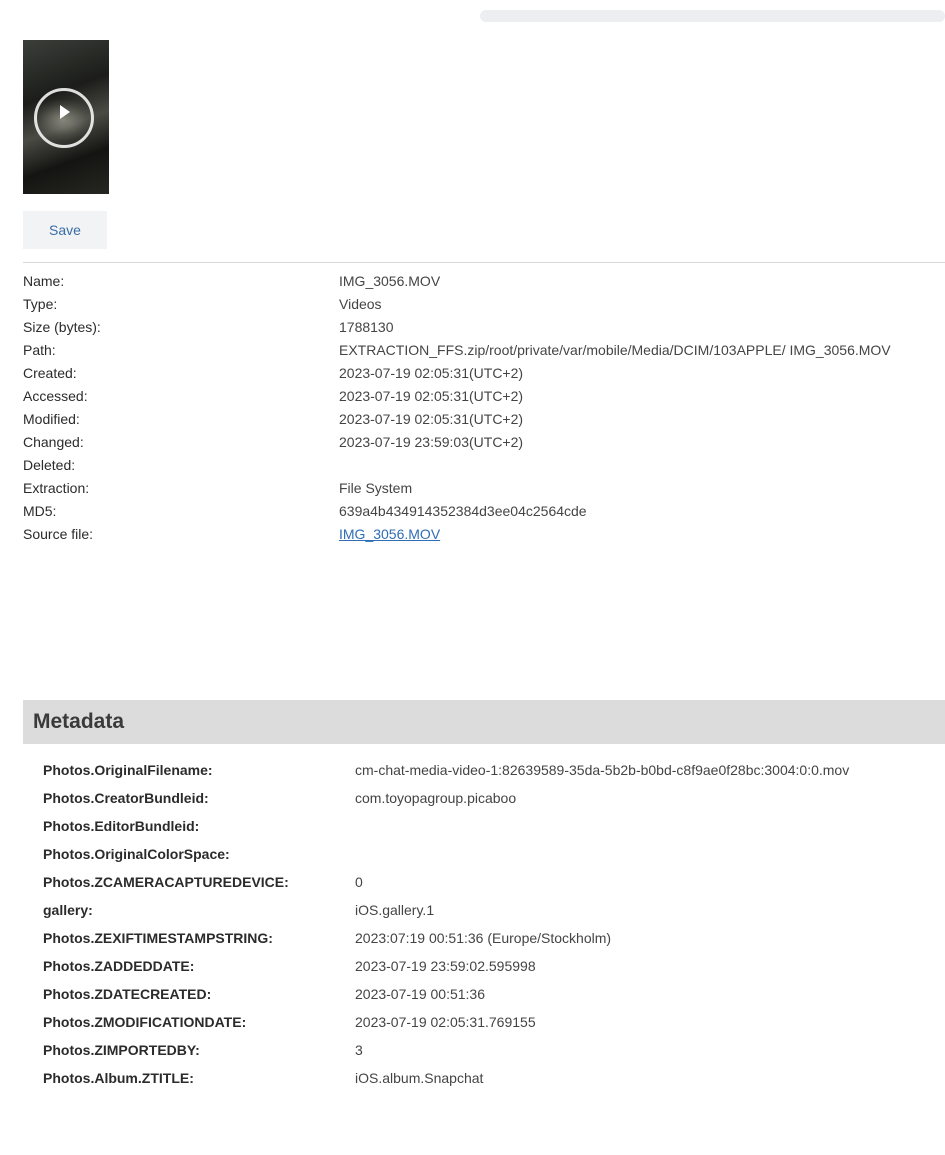 The height and width of the screenshot is (1155, 945). I want to click on property-value, so click(642, 465).